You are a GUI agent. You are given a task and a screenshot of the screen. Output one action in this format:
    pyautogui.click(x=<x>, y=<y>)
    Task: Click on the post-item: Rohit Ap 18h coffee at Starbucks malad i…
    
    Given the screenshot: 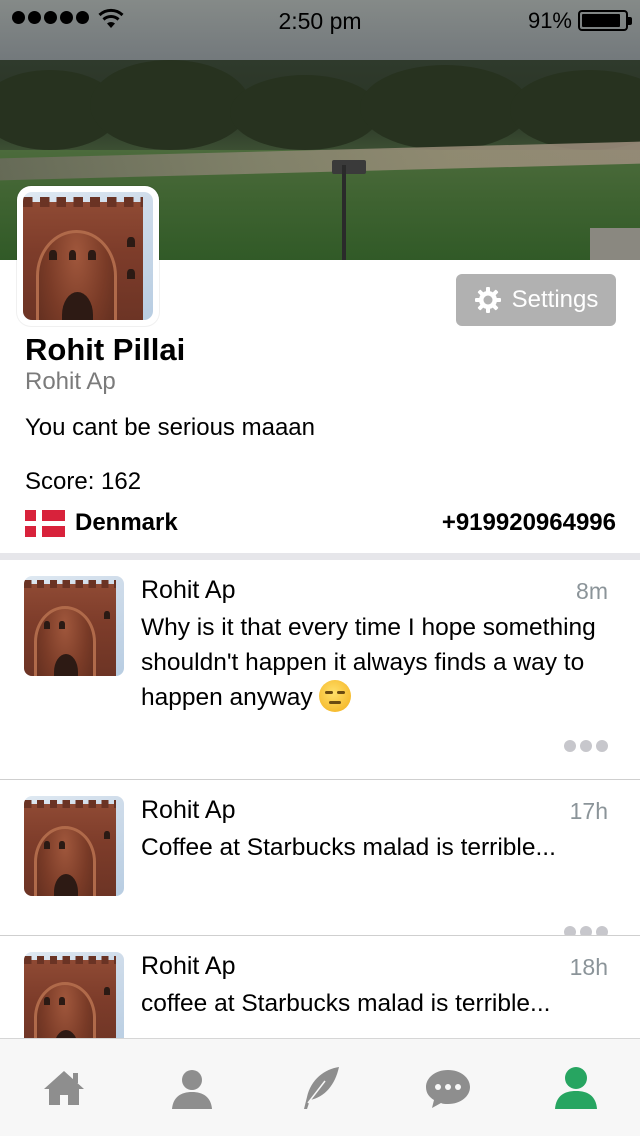 What is the action you would take?
    pyautogui.click(x=320, y=987)
    